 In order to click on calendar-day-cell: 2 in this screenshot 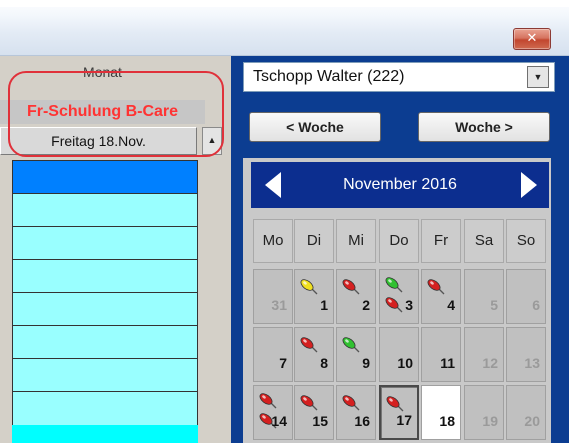, I will do `click(356, 296)`.